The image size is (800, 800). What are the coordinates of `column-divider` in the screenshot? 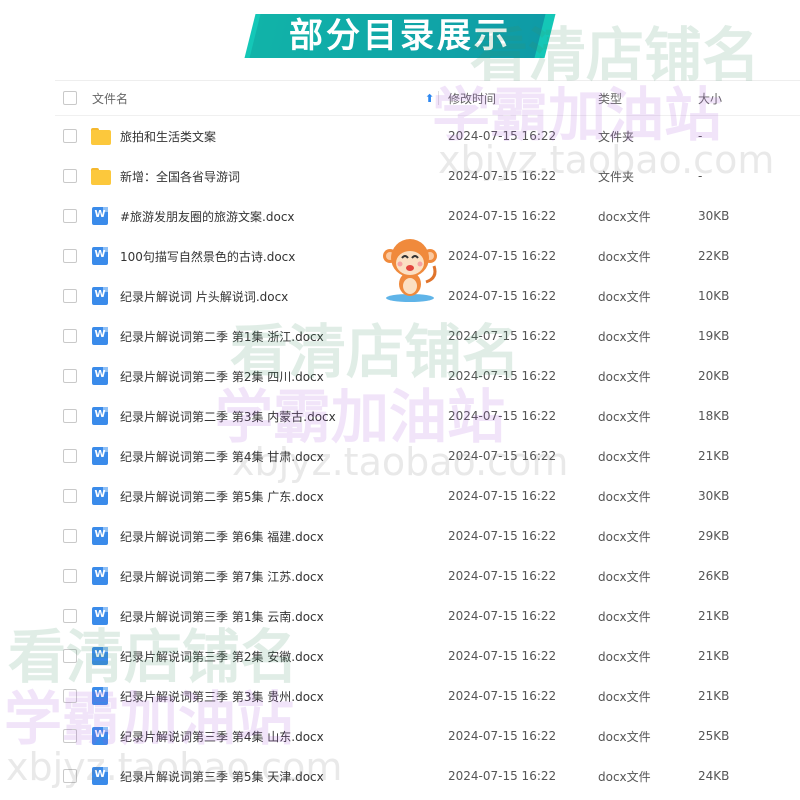 It's located at (438, 98).